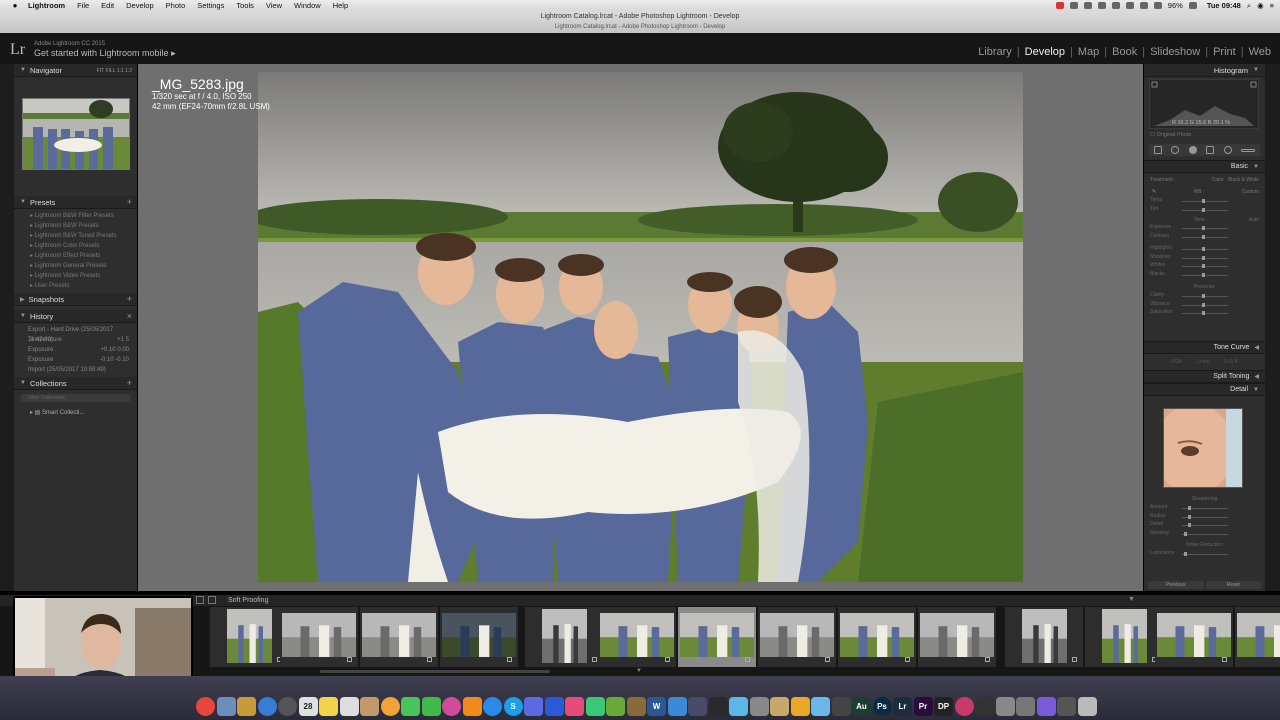  What do you see at coordinates (1204, 228) in the screenshot?
I see `slider-exposure: Exposure` at bounding box center [1204, 228].